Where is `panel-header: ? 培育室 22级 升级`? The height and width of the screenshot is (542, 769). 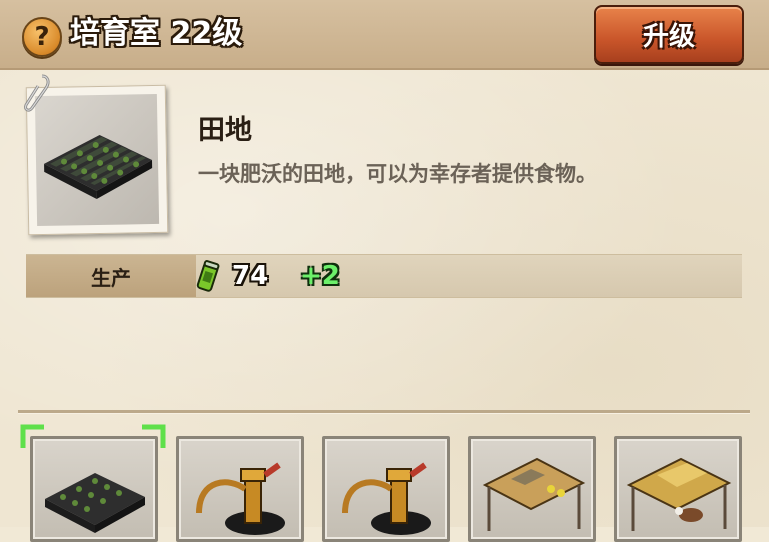 panel-header: ? 培育室 22级 升级 is located at coordinates (384, 35).